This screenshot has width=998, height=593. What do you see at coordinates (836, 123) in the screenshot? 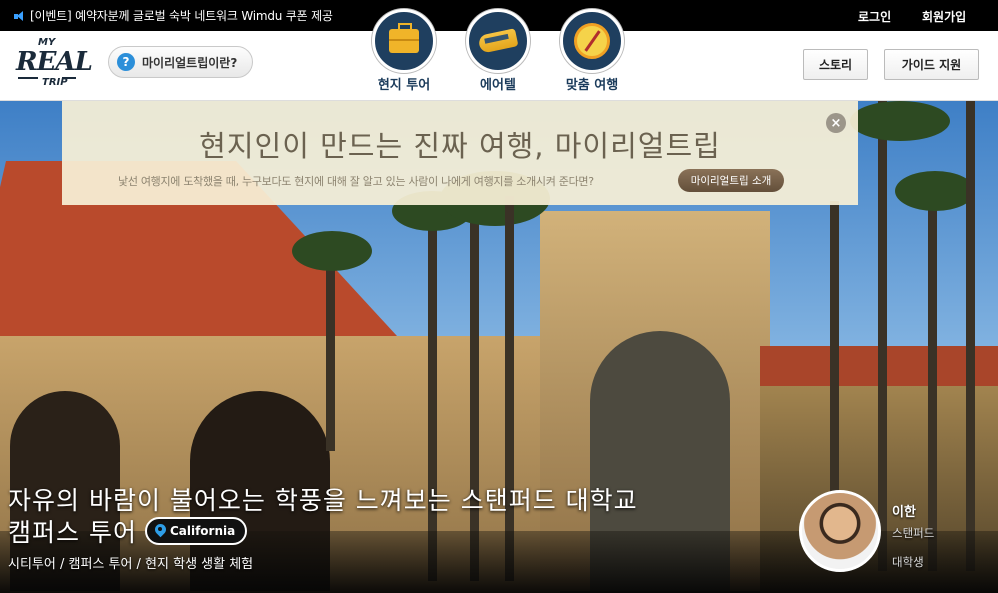
I see `close-icon: ×` at bounding box center [836, 123].